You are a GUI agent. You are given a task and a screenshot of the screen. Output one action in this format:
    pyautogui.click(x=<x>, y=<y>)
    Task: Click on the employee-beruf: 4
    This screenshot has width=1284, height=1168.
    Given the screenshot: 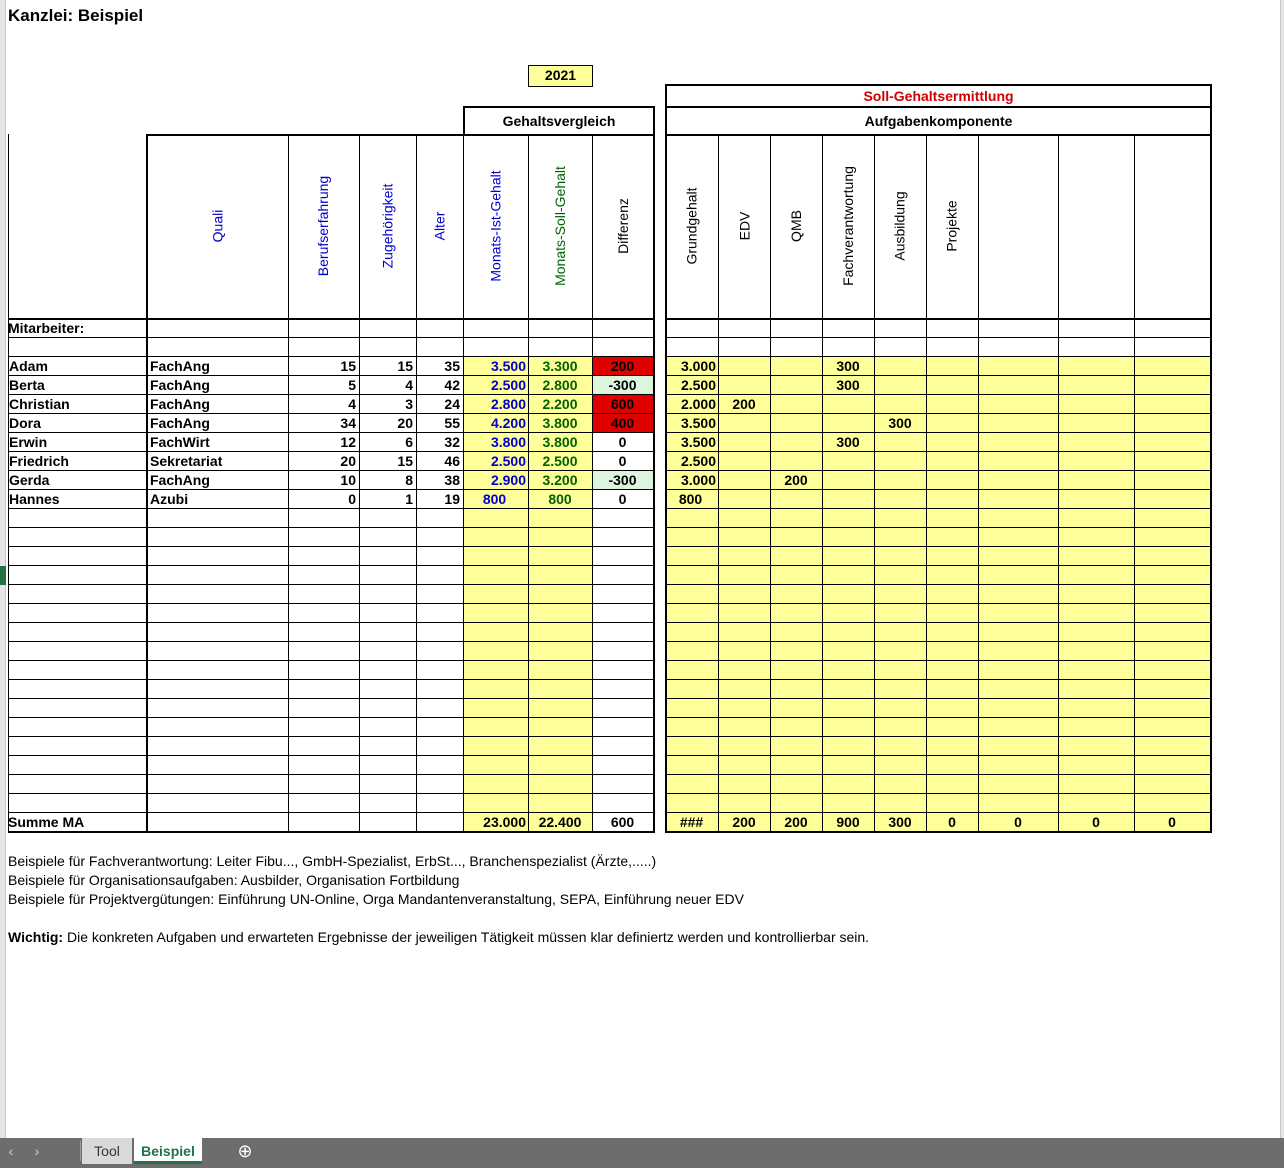 What is the action you would take?
    pyautogui.click(x=322, y=404)
    